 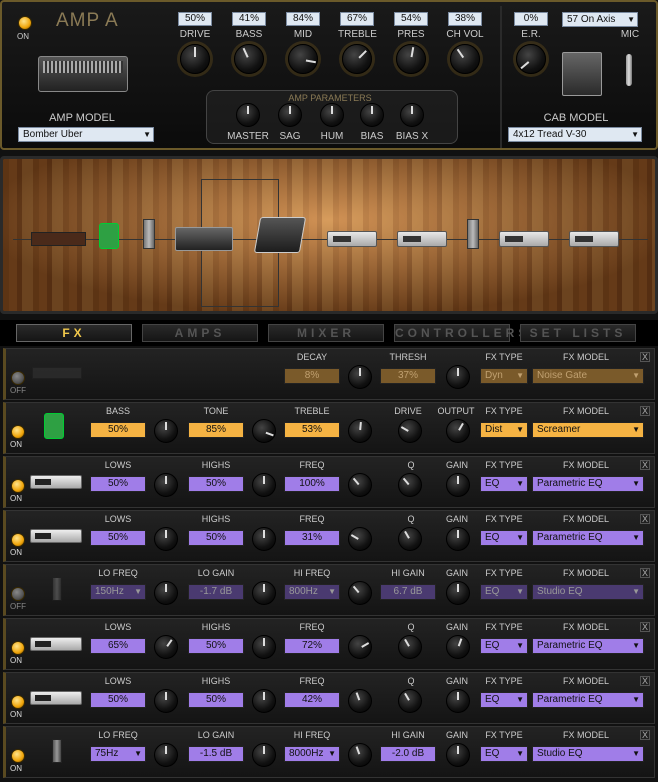 What do you see at coordinates (531, 59) in the screenshot?
I see `er-knob` at bounding box center [531, 59].